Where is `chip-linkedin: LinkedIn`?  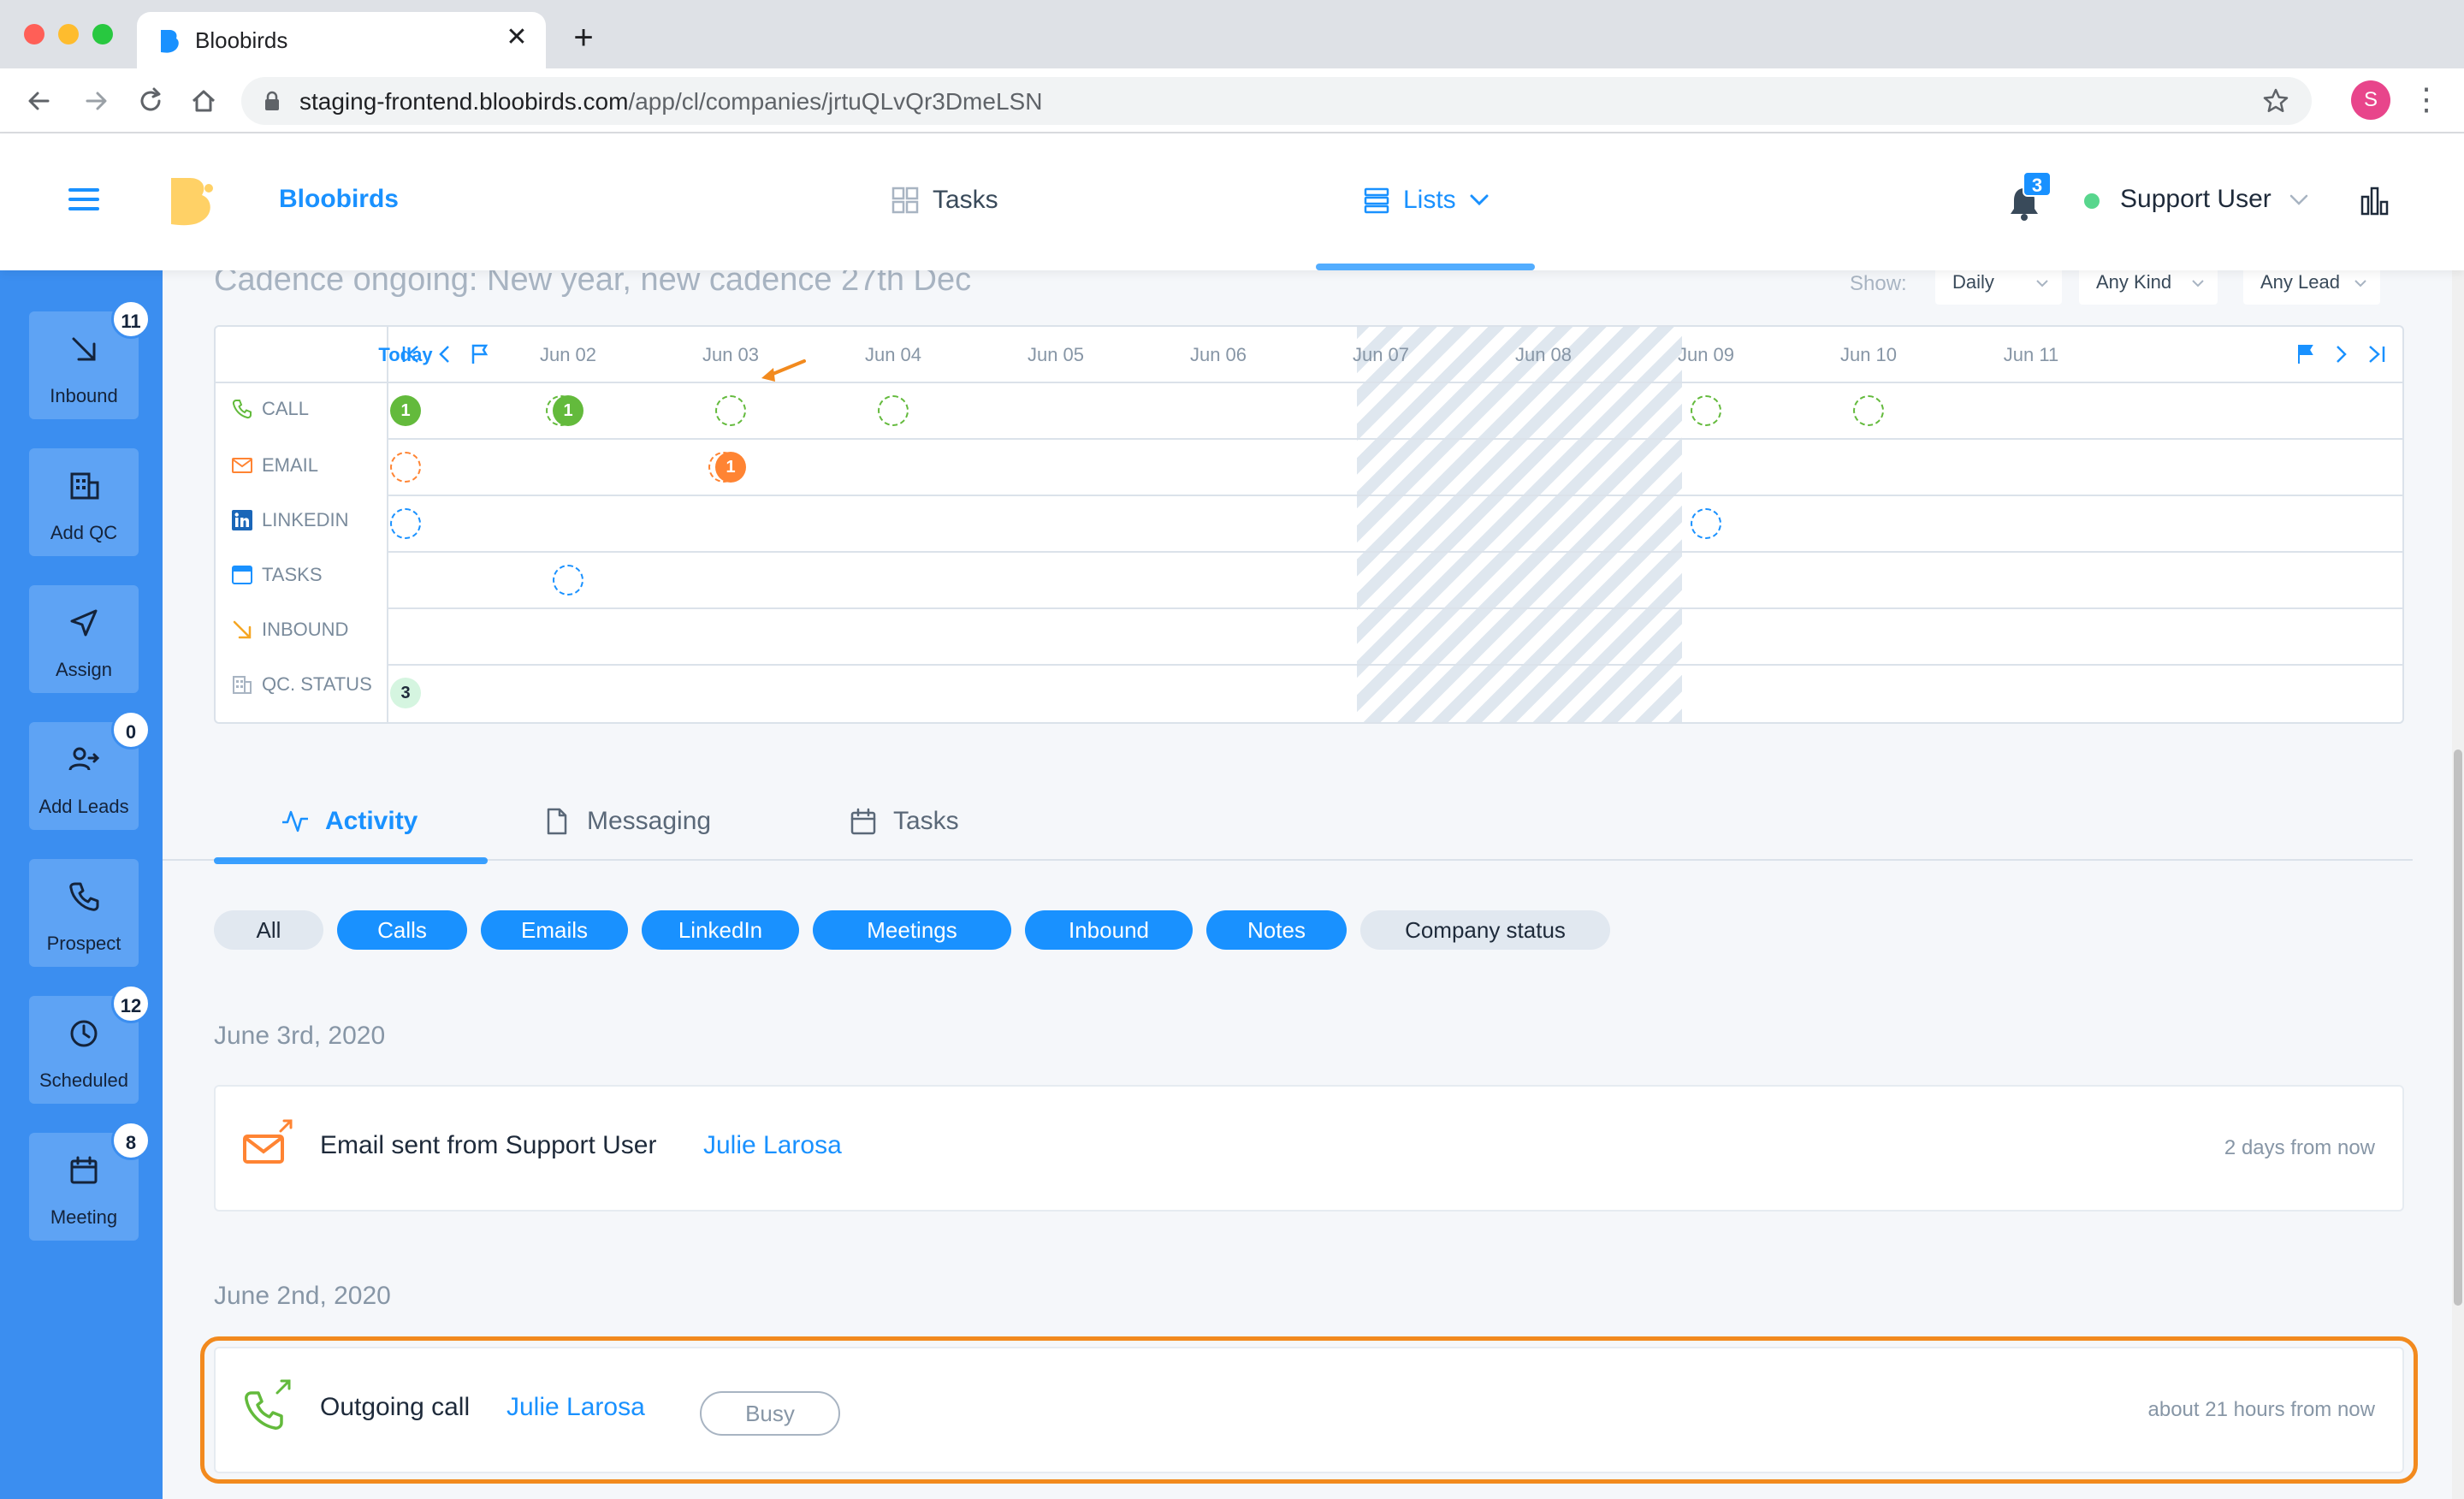 chip-linkedin: LinkedIn is located at coordinates (720, 930).